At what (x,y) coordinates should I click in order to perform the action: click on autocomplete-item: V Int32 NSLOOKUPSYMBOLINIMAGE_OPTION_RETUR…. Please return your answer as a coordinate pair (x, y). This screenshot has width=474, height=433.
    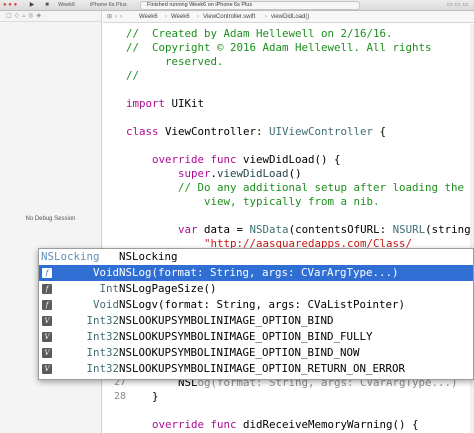
    Looking at the image, I should click on (256, 369).